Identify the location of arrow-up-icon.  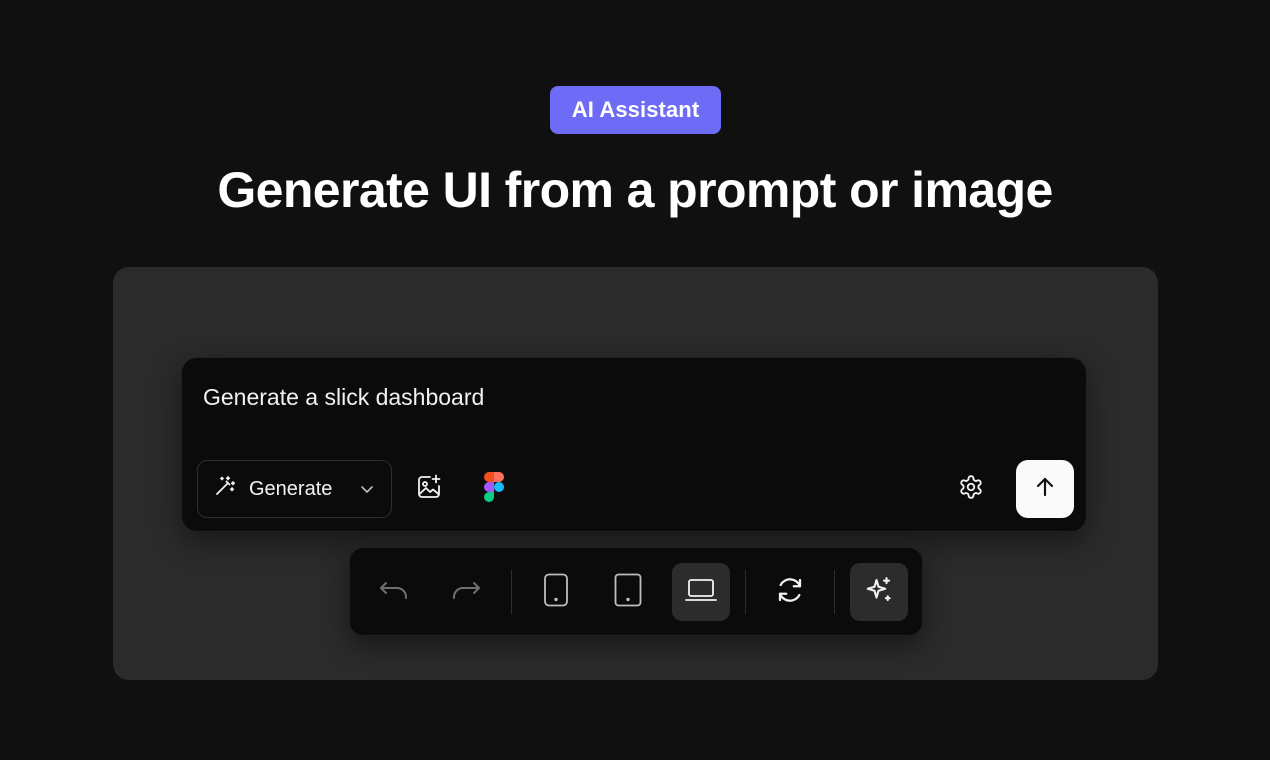
(1045, 489).